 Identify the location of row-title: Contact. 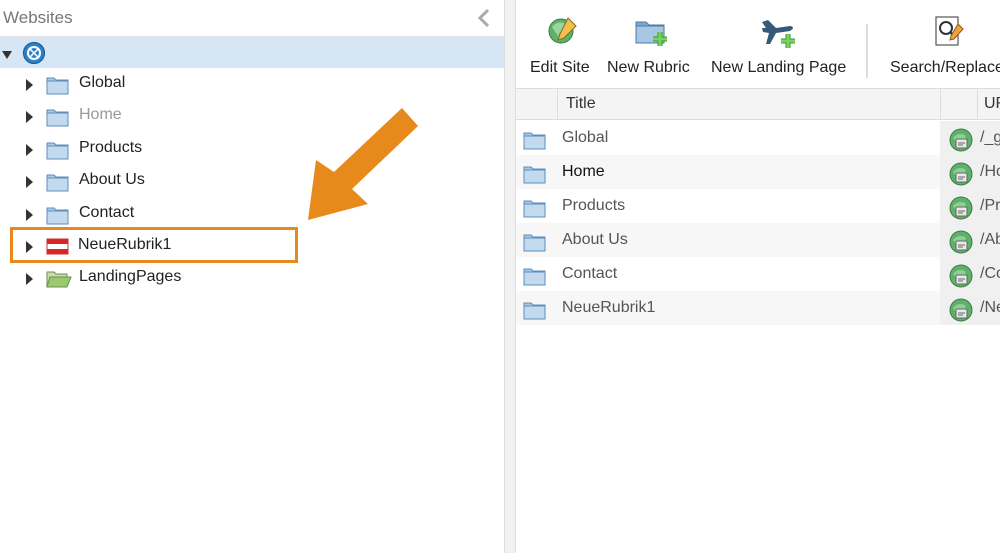
(590, 273).